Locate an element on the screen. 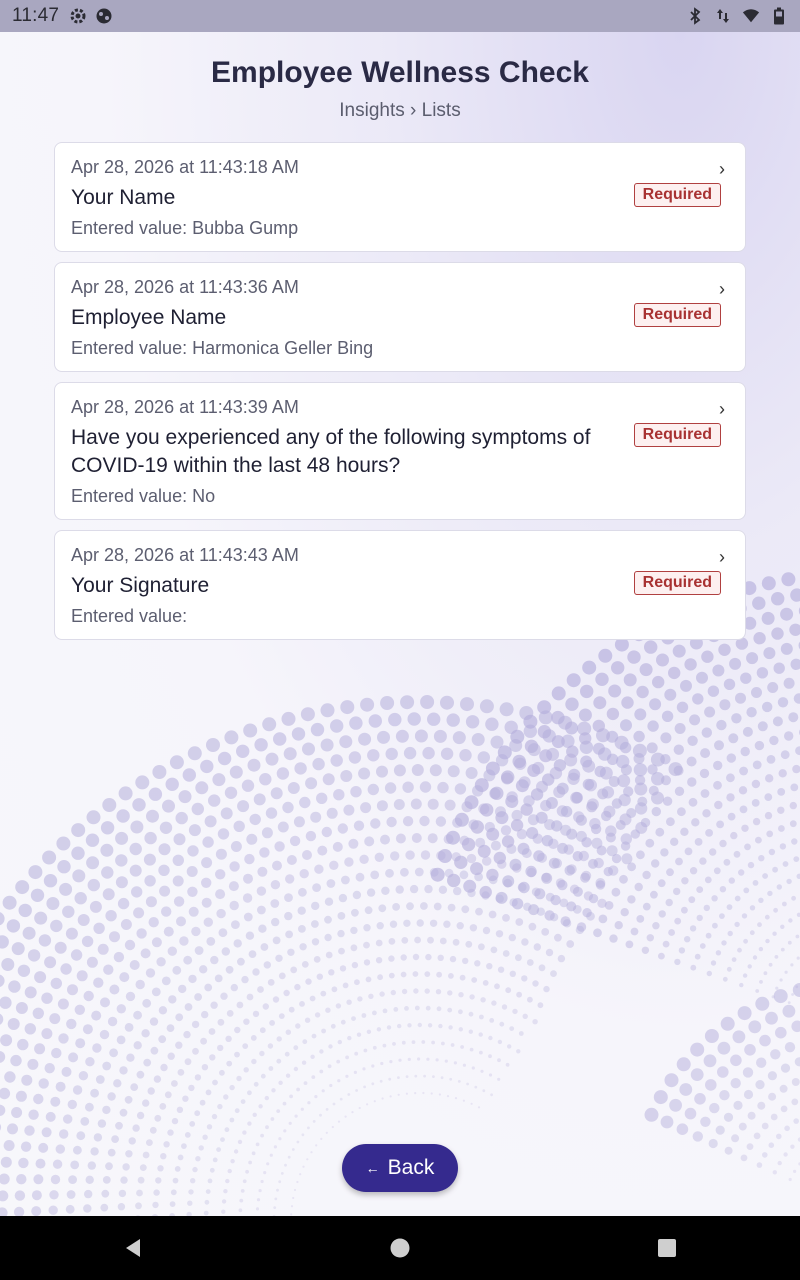 Image resolution: width=800 pixels, height=1280 pixels. chevron-right-icon: › is located at coordinates (722, 409).